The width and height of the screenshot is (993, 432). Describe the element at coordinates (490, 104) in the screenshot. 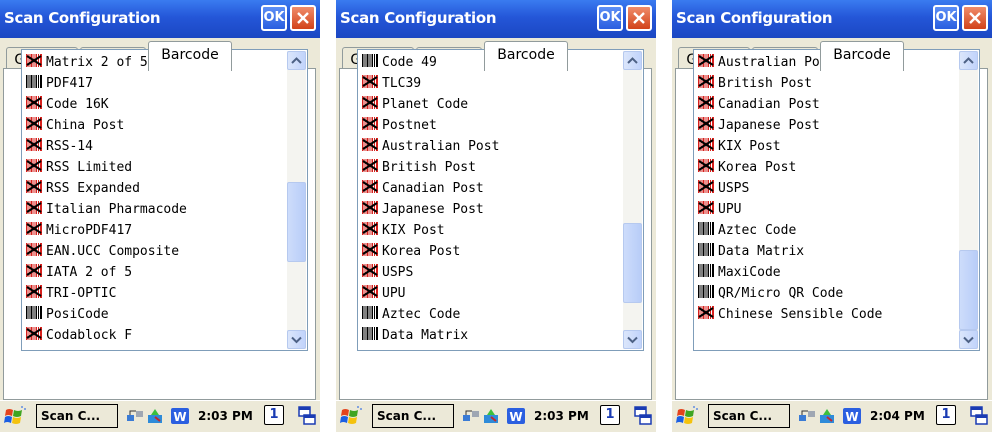

I see `list-item: Planet Code` at that location.